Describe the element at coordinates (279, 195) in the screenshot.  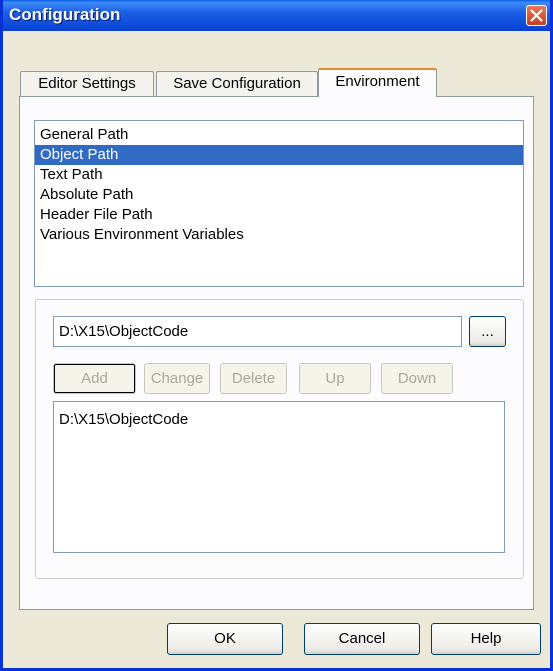
I see `list-item: Absolute Path` at that location.